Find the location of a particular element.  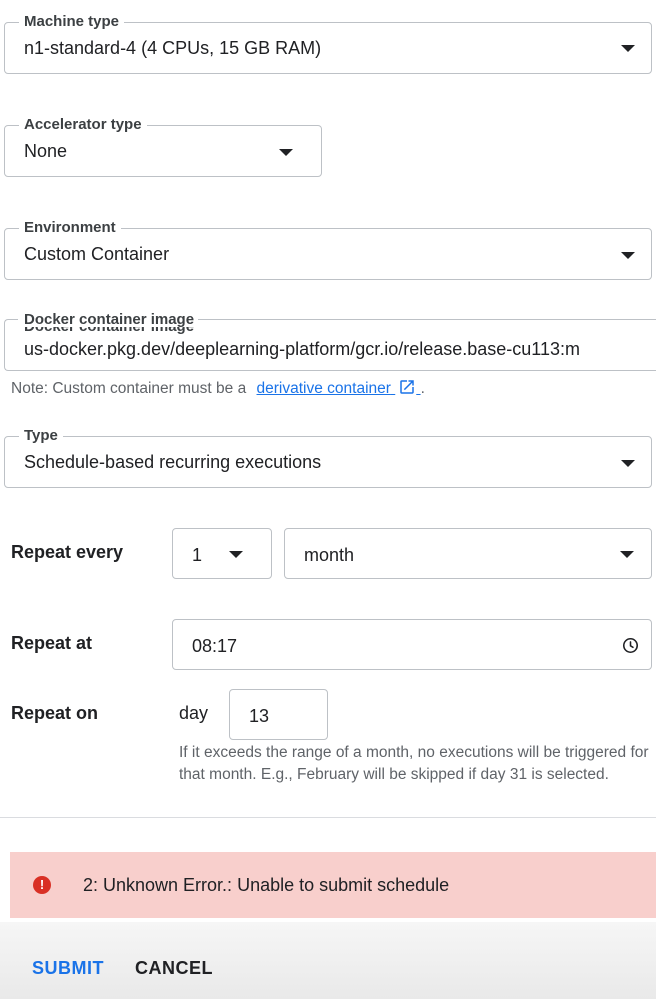

clock-icon is located at coordinates (630, 645).